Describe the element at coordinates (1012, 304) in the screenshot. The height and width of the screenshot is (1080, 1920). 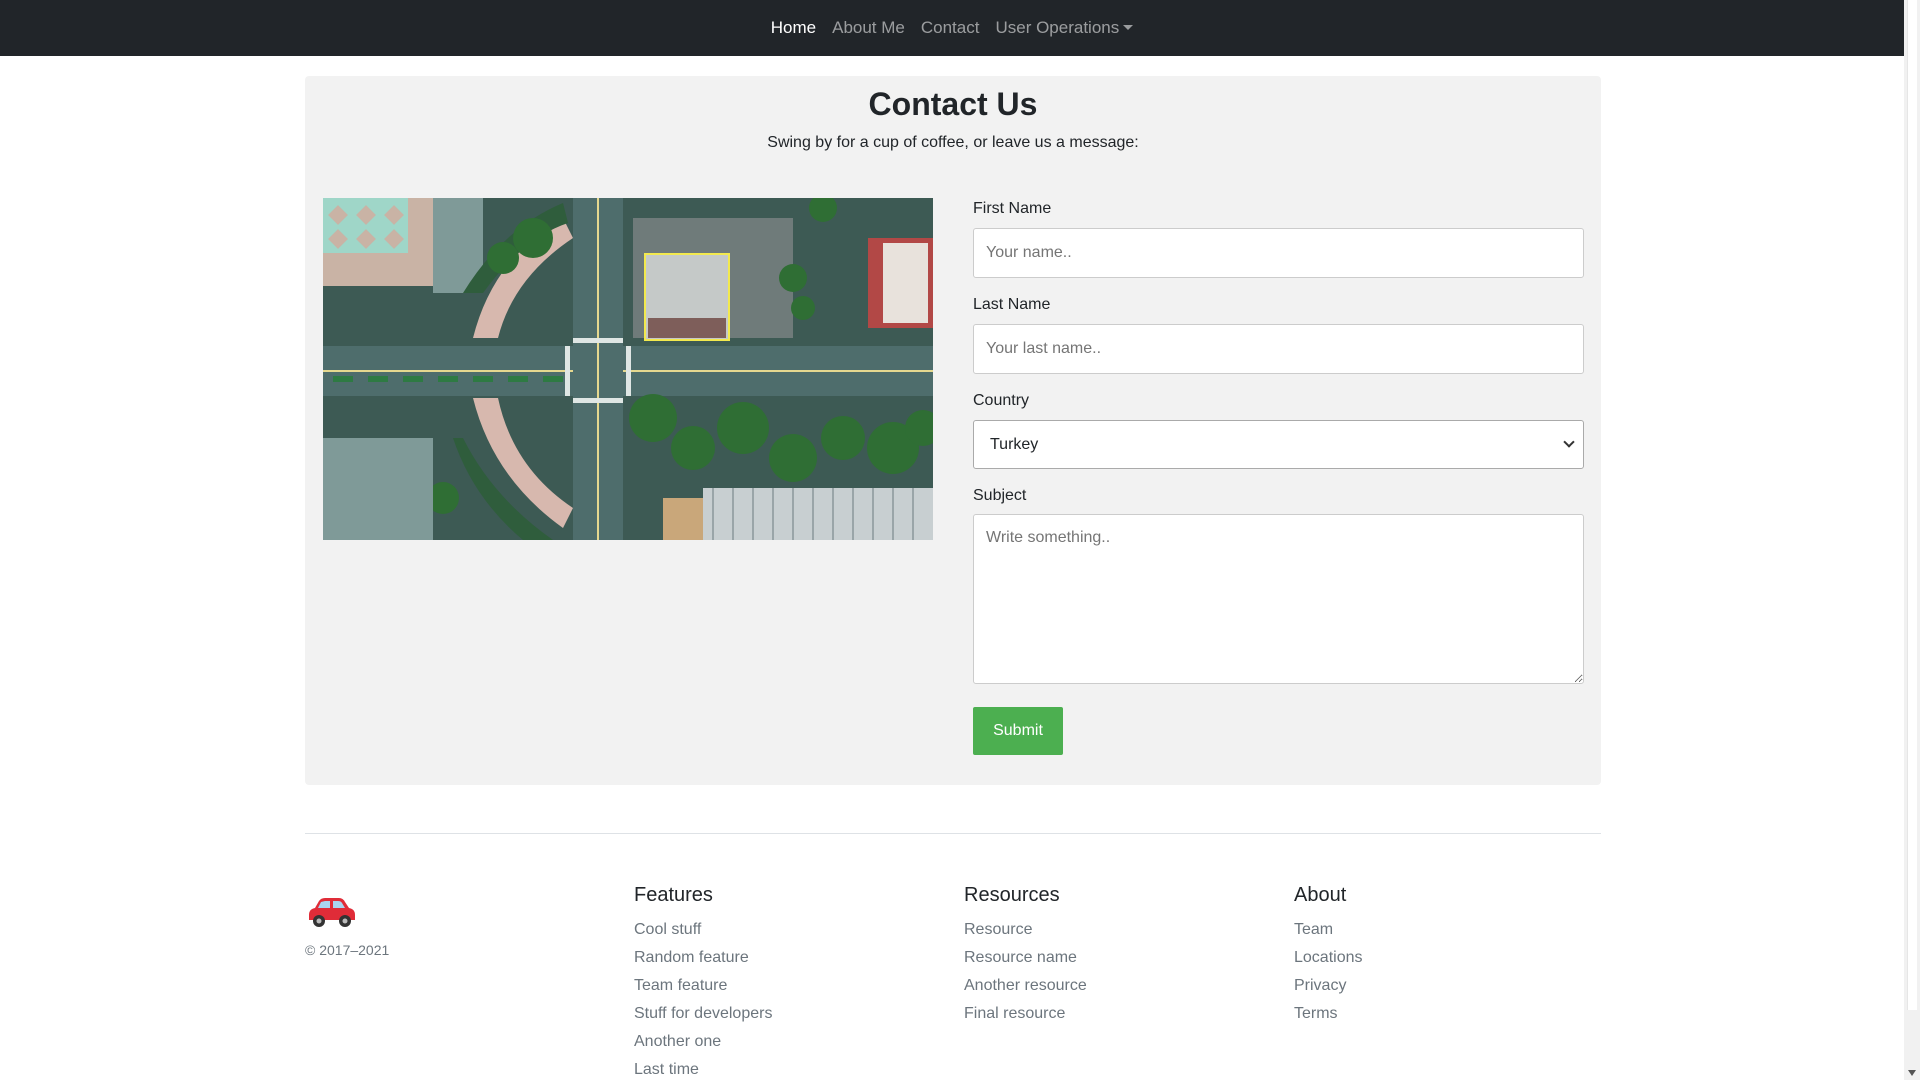
I see `last-name-label: Last Name` at that location.